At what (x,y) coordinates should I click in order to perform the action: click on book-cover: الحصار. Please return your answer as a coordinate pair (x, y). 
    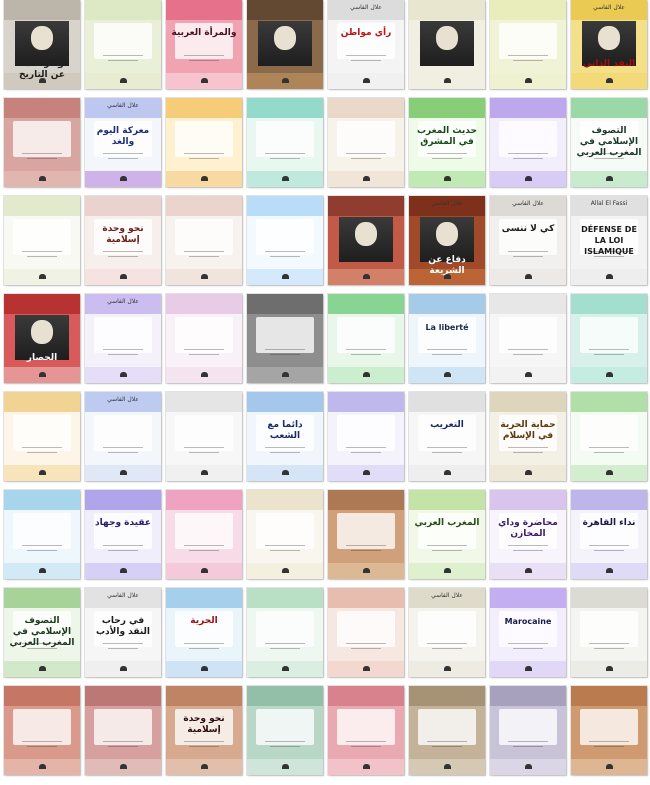
    Looking at the image, I should click on (42, 338).